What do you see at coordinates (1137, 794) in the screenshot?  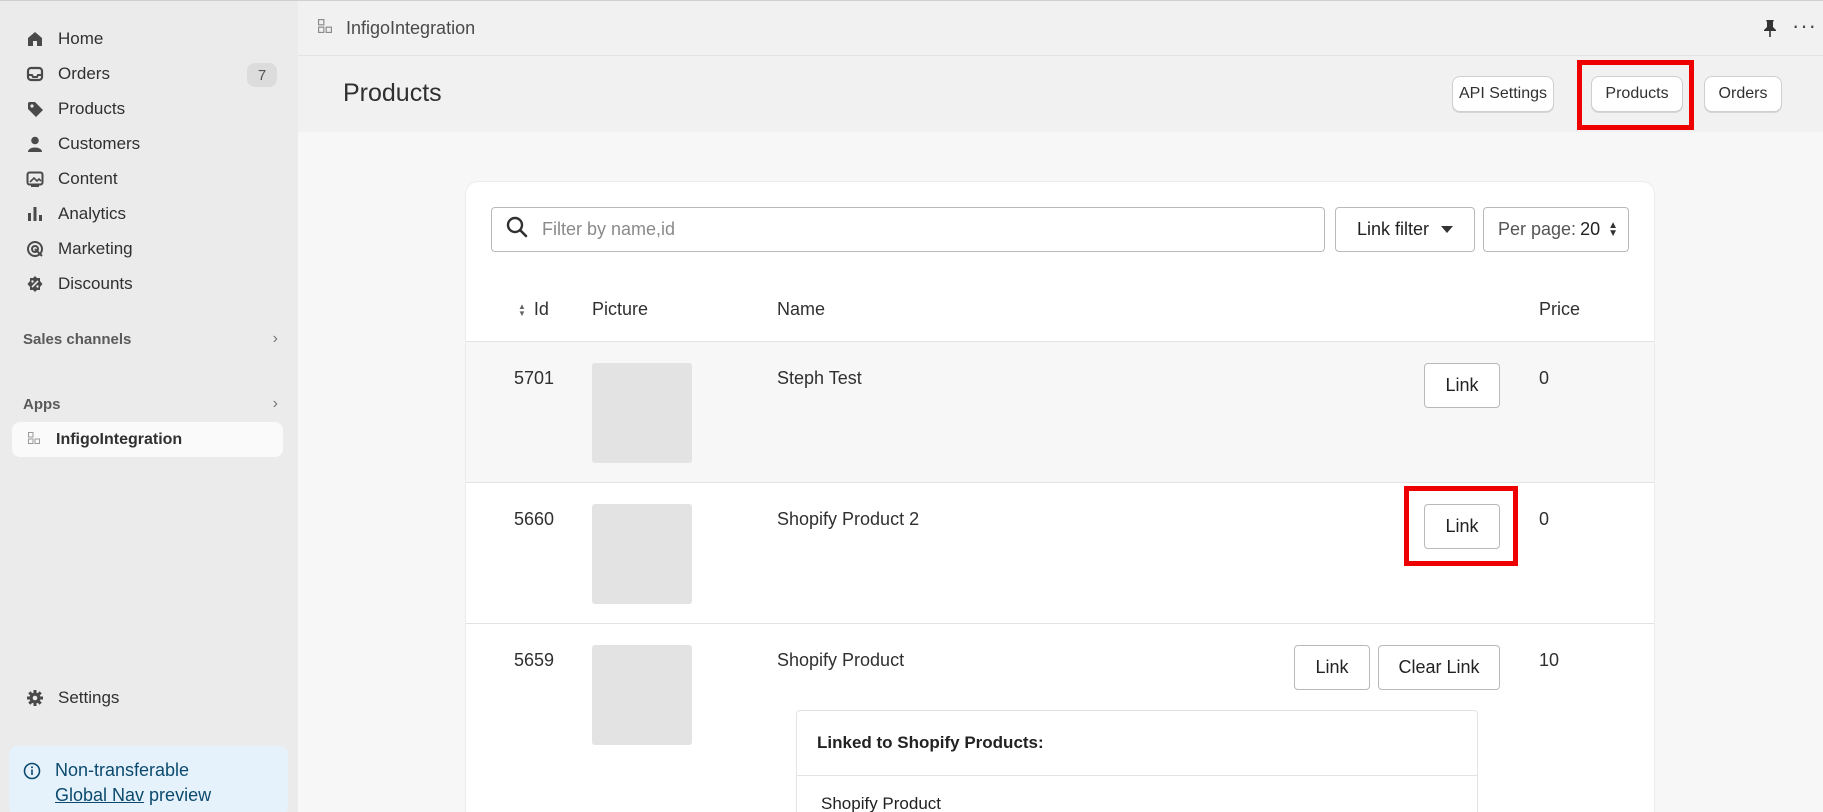 I see `linked-product-item: Shopify Product` at bounding box center [1137, 794].